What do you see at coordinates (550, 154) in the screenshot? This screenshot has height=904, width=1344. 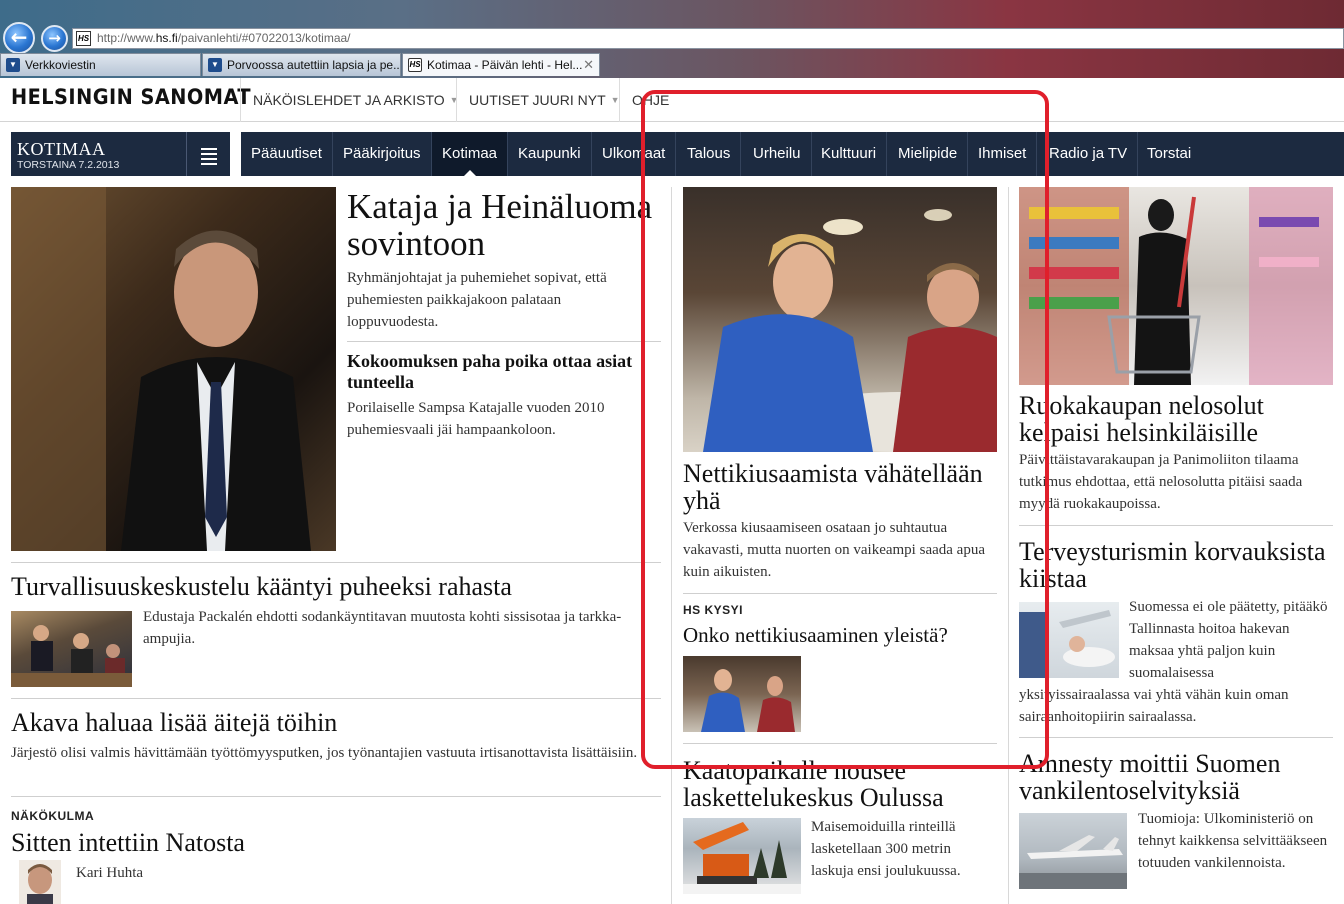 I see `nav-item-kaupunki: Kaupunki` at bounding box center [550, 154].